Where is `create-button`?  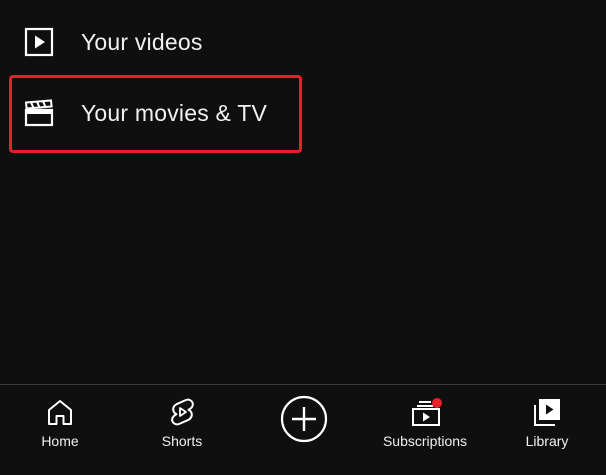
create-button is located at coordinates (304, 430).